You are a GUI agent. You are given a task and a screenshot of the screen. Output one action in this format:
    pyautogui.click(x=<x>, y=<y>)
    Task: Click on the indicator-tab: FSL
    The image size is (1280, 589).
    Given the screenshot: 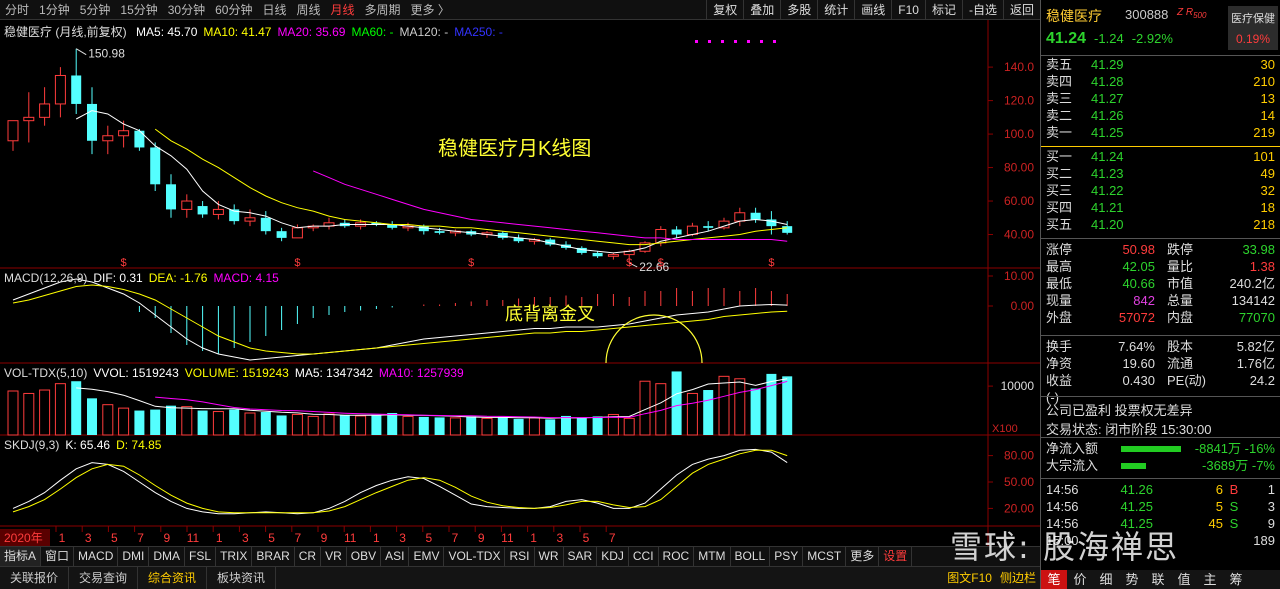 What is the action you would take?
    pyautogui.click(x=201, y=556)
    